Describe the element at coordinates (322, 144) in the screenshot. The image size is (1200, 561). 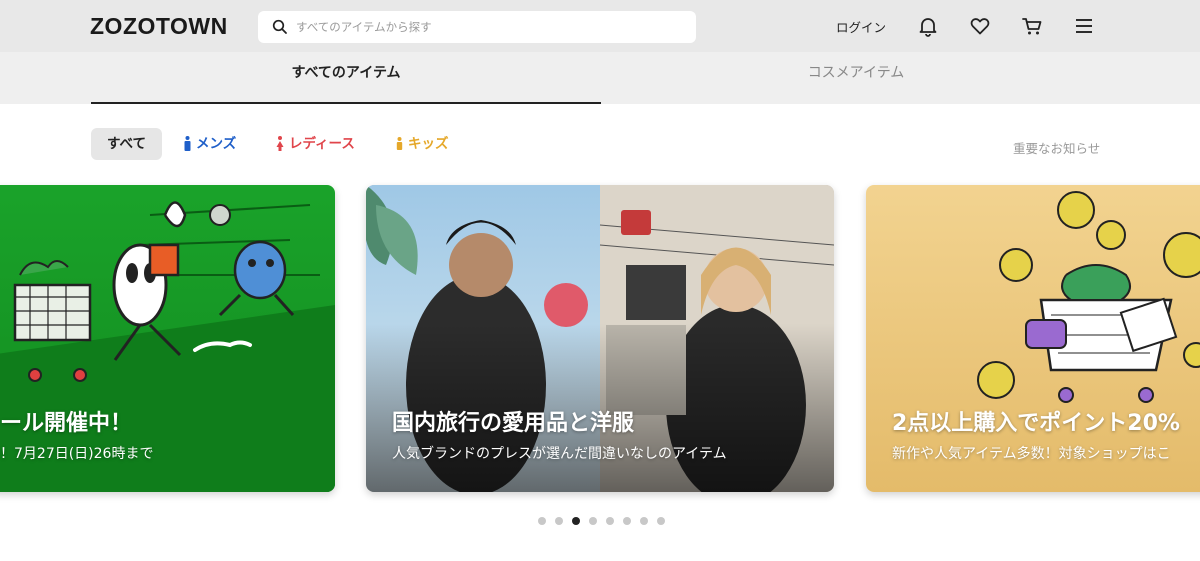
I see `gender-ladies-label: レディース` at that location.